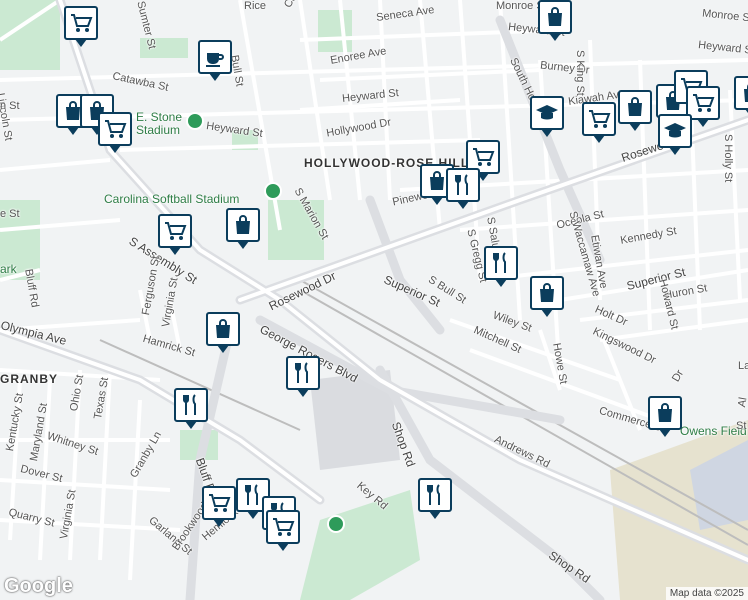 The image size is (748, 600). I want to click on coffee-cup-icon, so click(215, 60).